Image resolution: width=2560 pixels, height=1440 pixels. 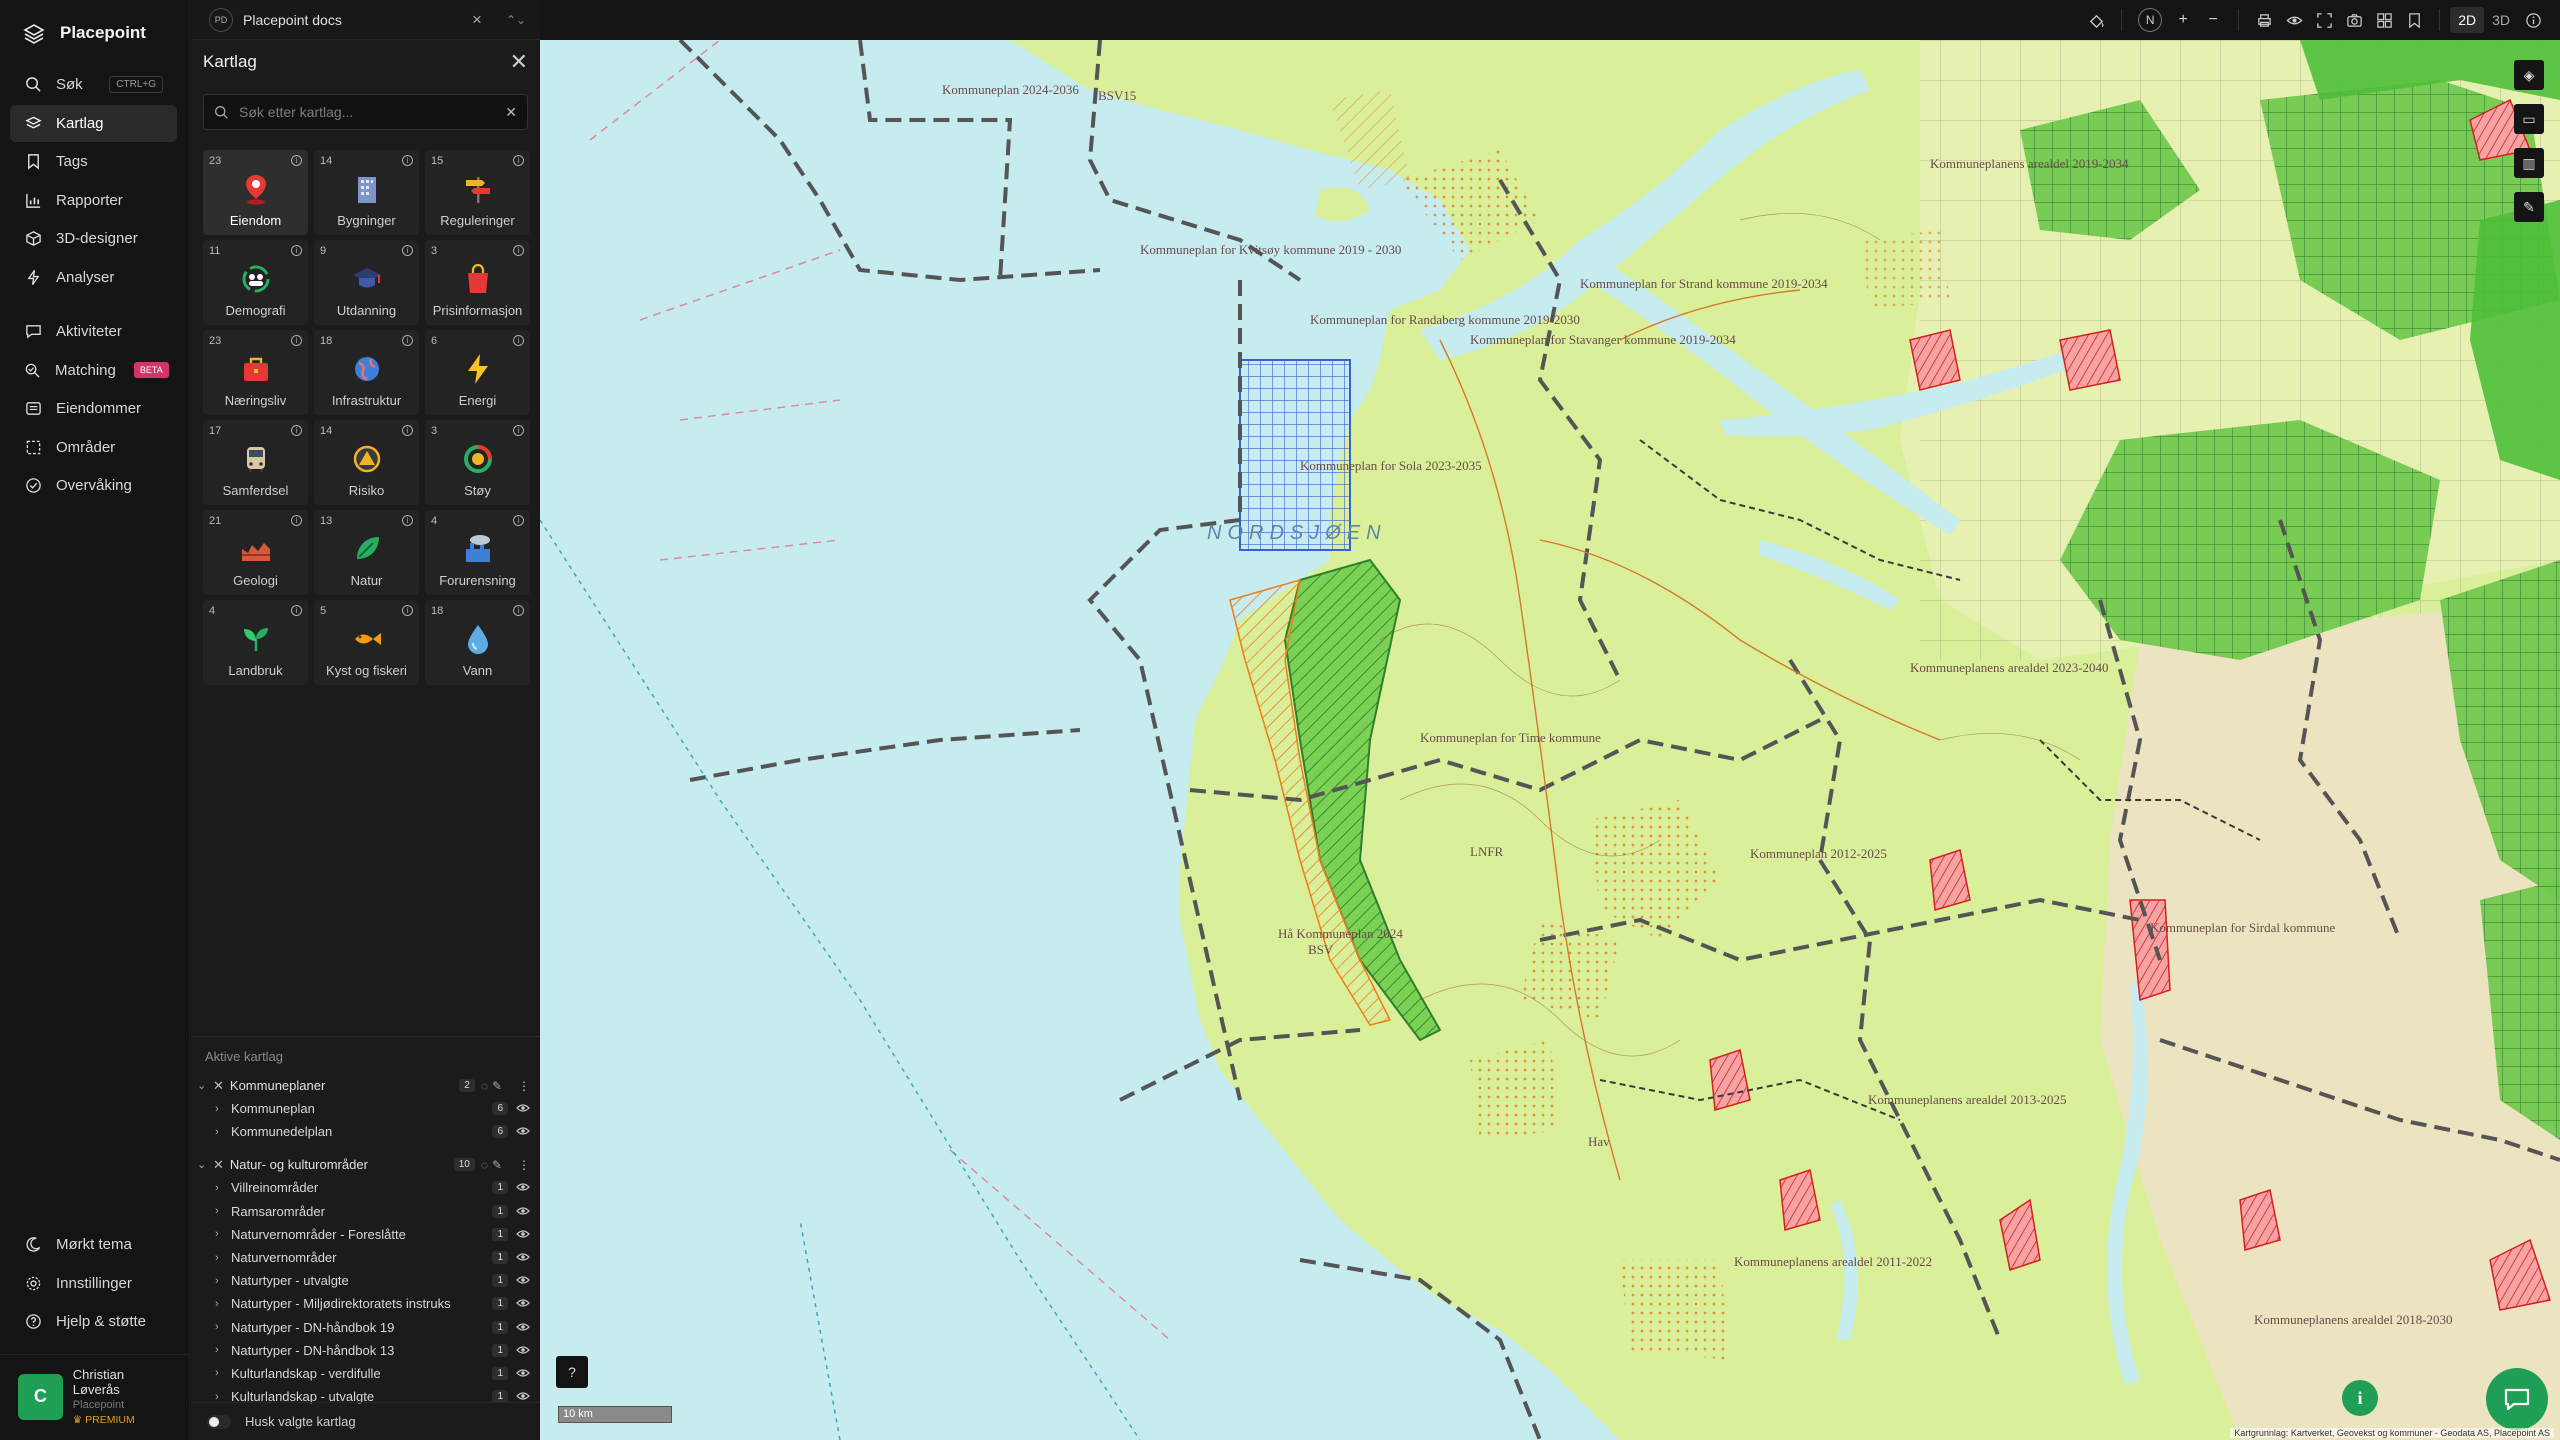 What do you see at coordinates (511, 112) in the screenshot?
I see `clear-search-icon: ✕` at bounding box center [511, 112].